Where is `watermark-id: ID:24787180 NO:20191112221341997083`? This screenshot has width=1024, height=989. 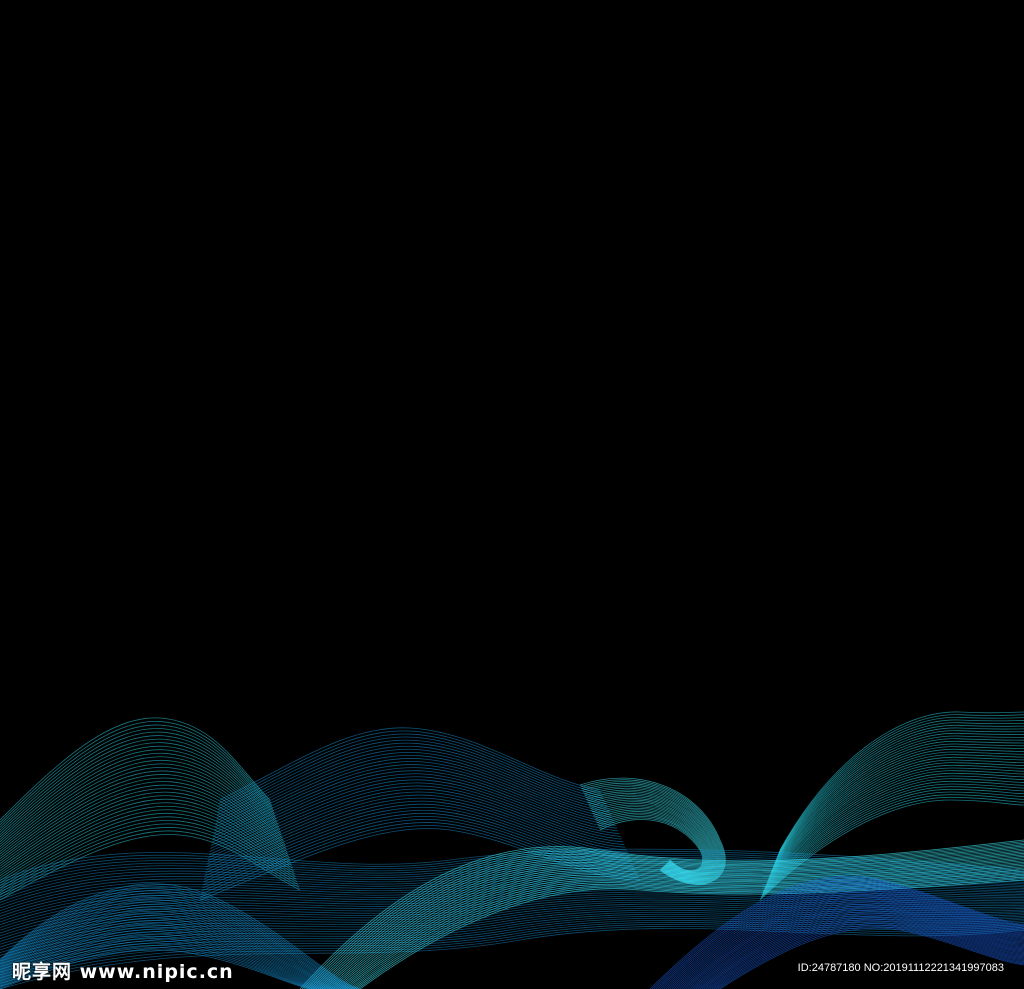
watermark-id: ID:24787180 NO:20191112221341997083 is located at coordinates (900, 968).